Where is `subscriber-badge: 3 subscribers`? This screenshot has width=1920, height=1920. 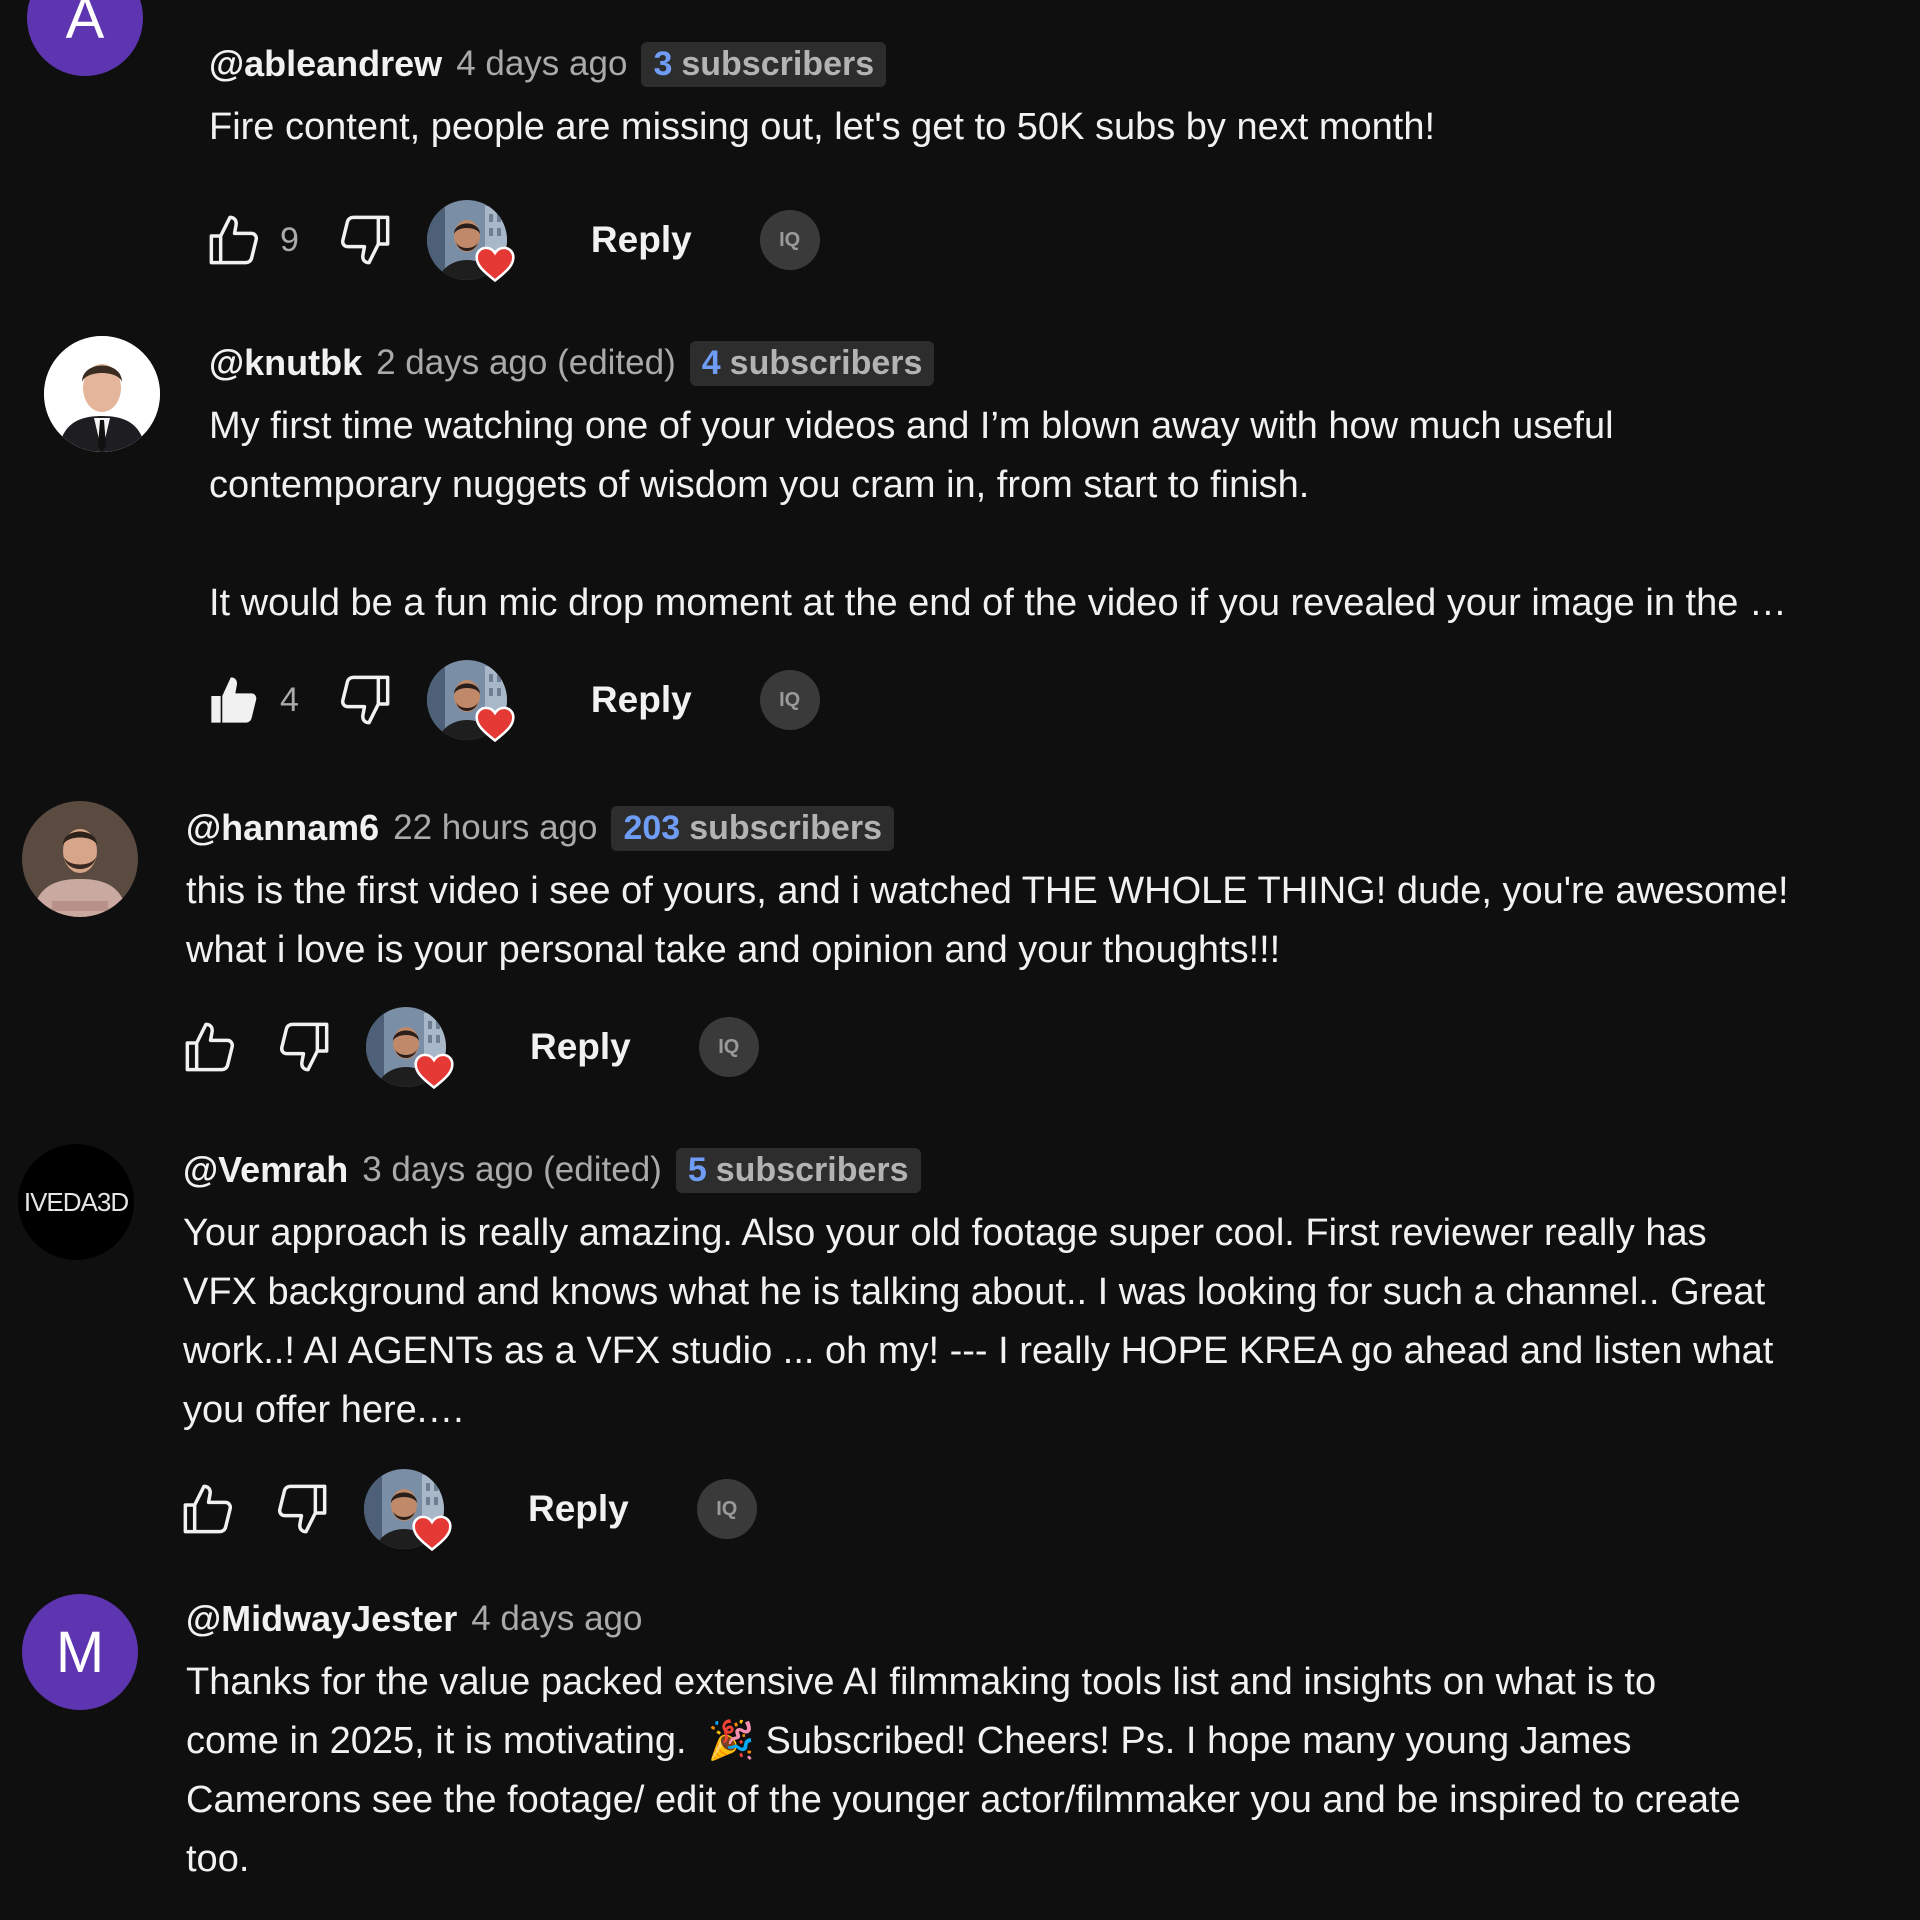
subscriber-badge: 3 subscribers is located at coordinates (764, 64).